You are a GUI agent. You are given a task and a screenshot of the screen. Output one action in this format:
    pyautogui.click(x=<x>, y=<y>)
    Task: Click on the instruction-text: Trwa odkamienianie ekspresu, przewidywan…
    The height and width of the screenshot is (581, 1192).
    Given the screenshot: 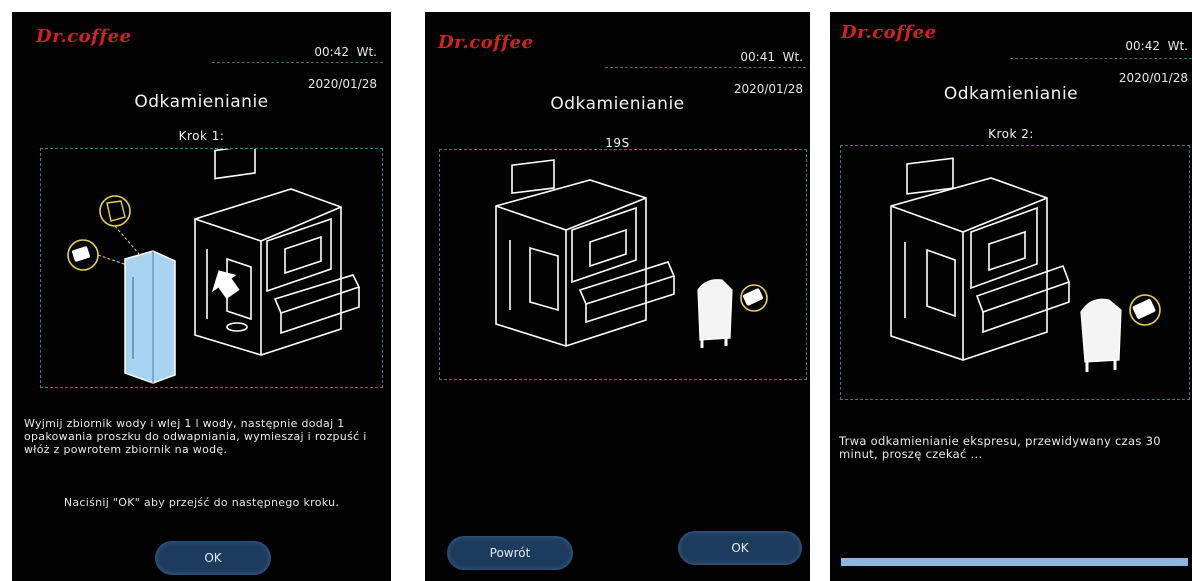 What is the action you would take?
    pyautogui.click(x=1000, y=447)
    